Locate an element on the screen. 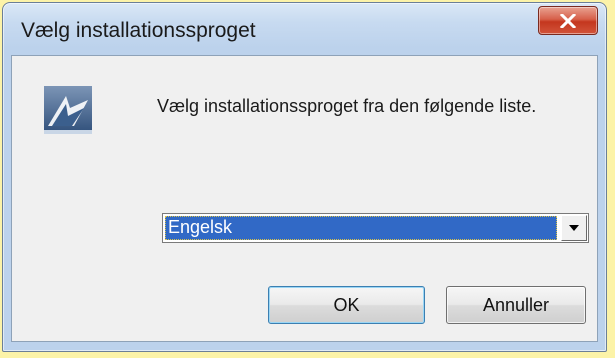 Image resolution: width=615 pixels, height=358 pixels. close-x-icon is located at coordinates (568, 20).